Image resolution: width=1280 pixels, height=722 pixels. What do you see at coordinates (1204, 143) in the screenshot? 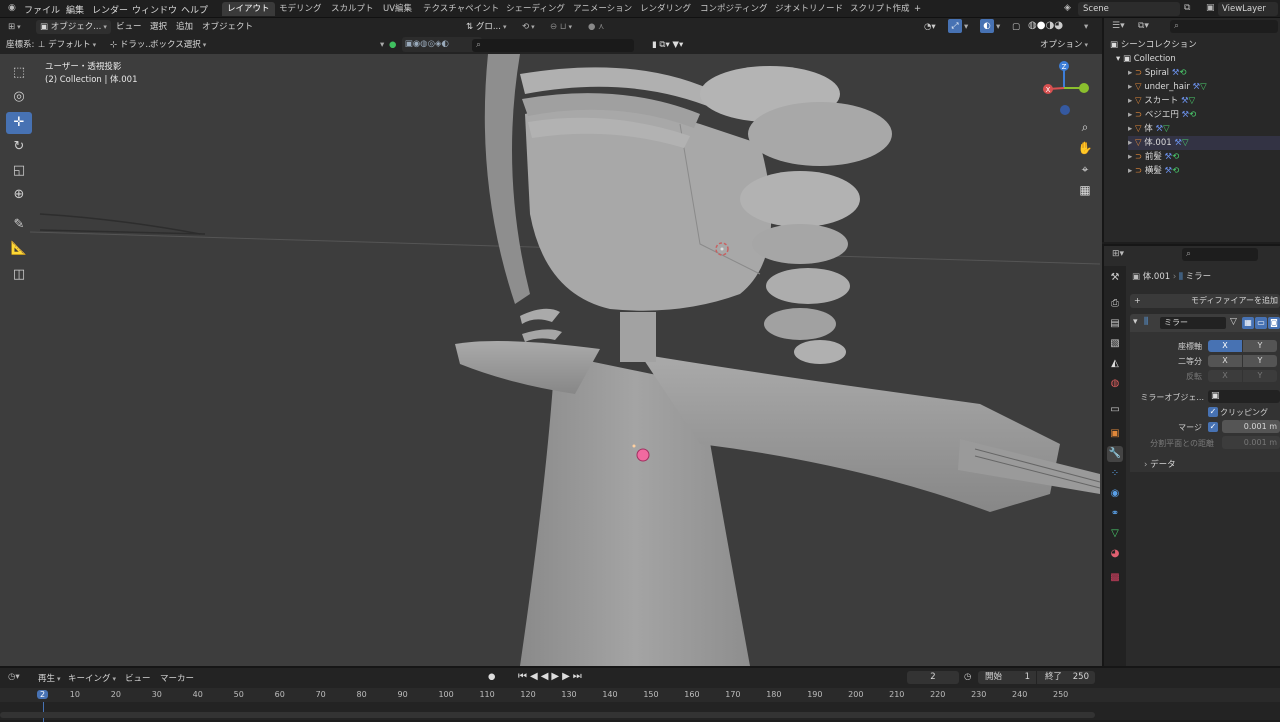
I see `outliner-item: ▸ ▽ 体.001 ⚒▽` at bounding box center [1204, 143].